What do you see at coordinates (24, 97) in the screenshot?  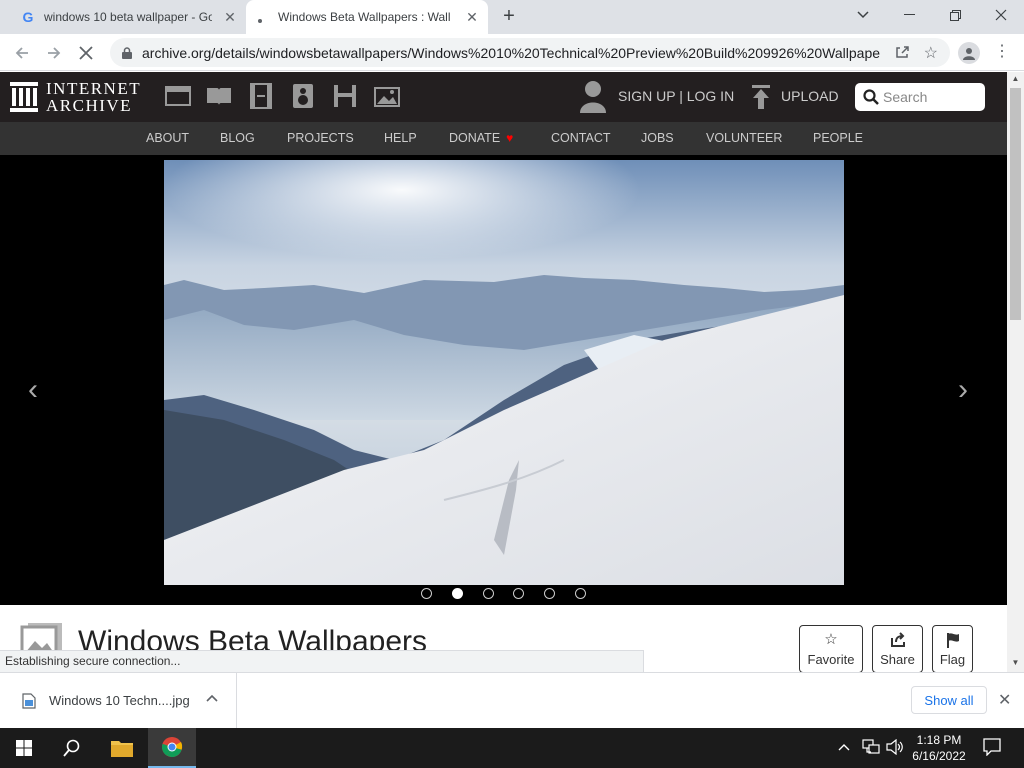 I see `archive-building-icon` at bounding box center [24, 97].